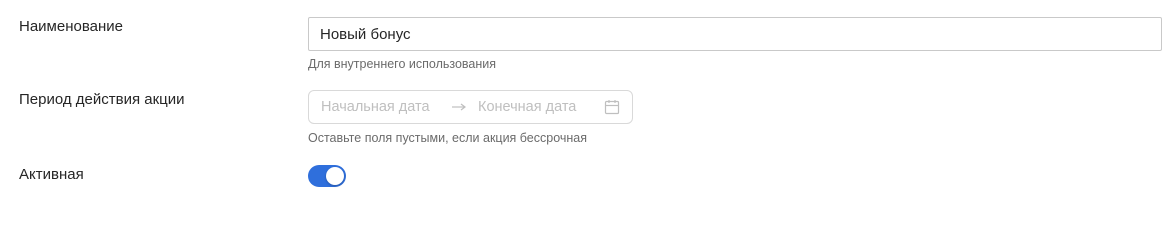 Image resolution: width=1173 pixels, height=240 pixels. I want to click on period-label: Период действия акции, so click(102, 99).